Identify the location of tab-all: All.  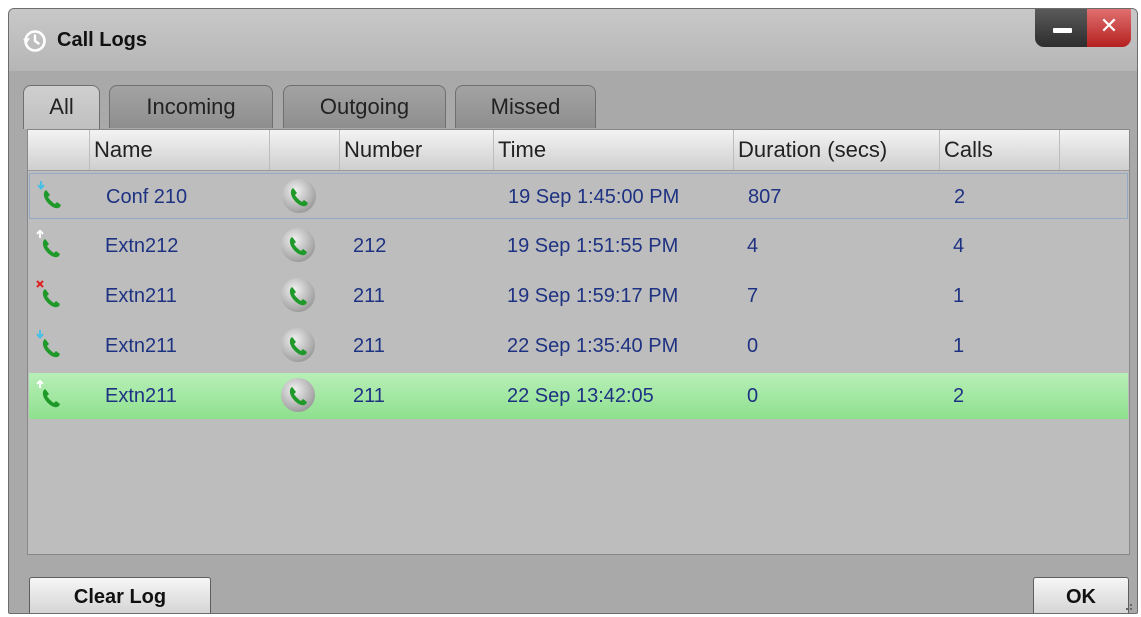
(61, 107).